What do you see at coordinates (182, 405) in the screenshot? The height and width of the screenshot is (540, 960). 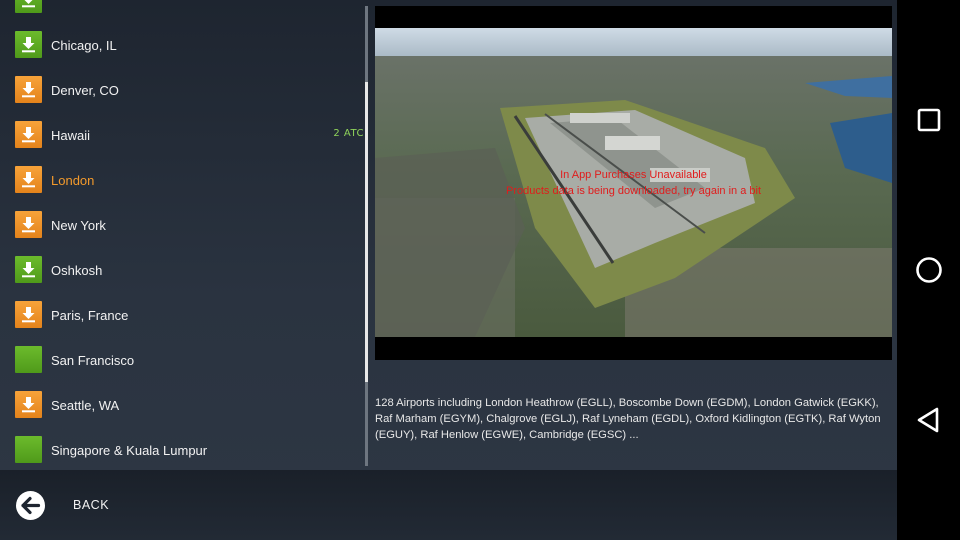 I see `region-item: Seattle, WA` at bounding box center [182, 405].